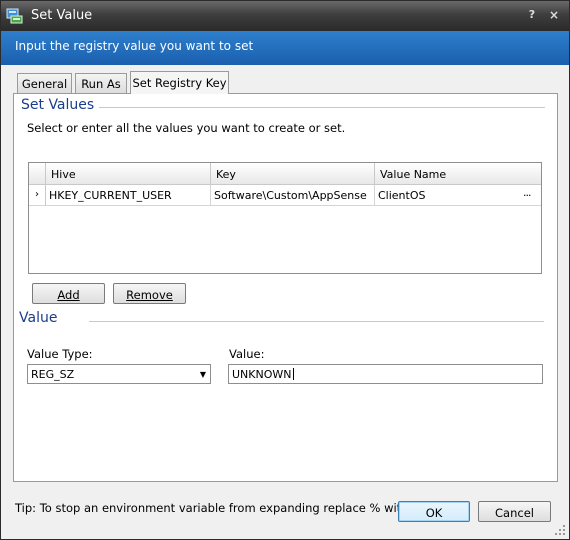  What do you see at coordinates (60, 354) in the screenshot?
I see `value-type-label: Value Type:` at bounding box center [60, 354].